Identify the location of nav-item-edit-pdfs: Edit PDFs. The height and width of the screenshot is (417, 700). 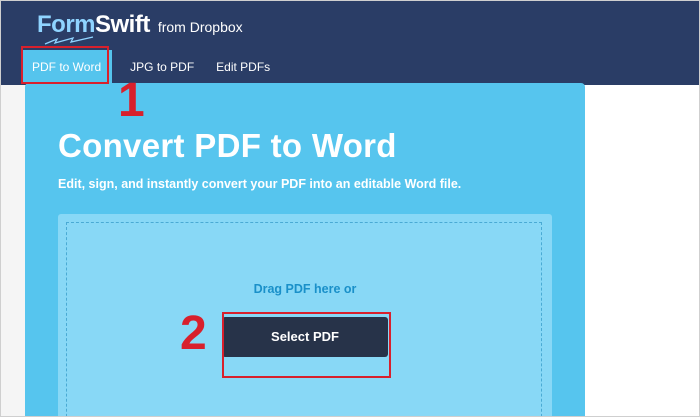
(243, 67).